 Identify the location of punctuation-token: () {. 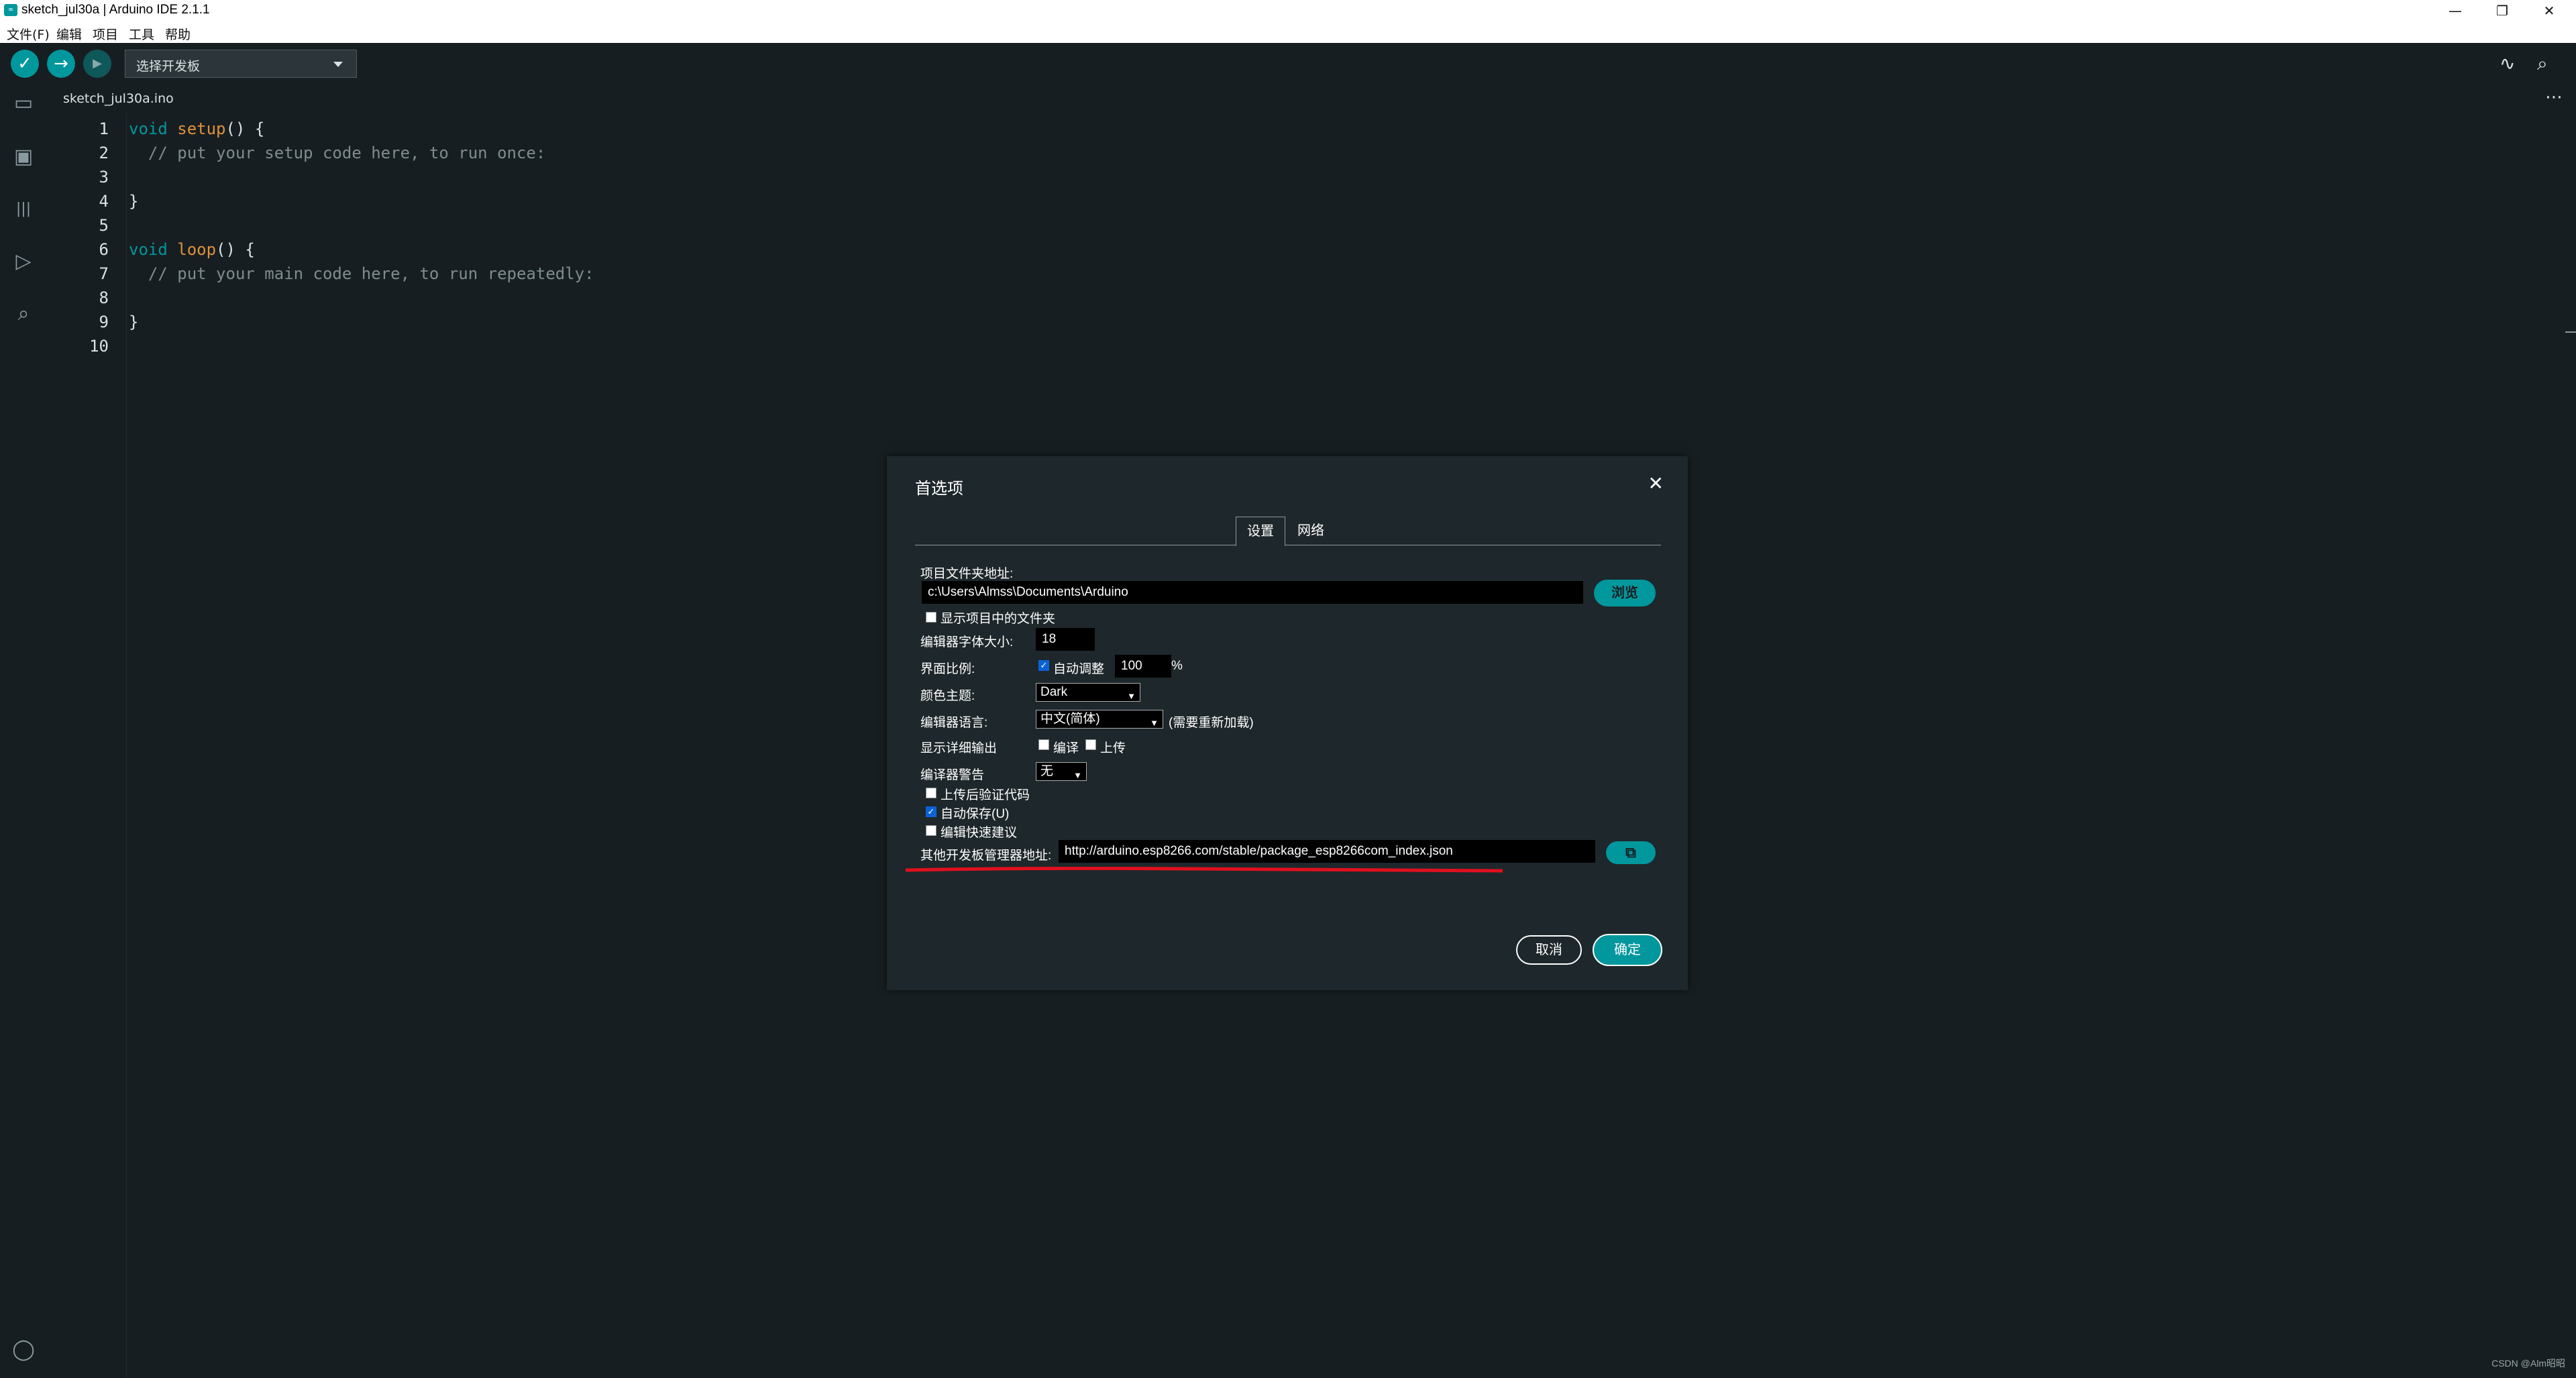
(235, 249).